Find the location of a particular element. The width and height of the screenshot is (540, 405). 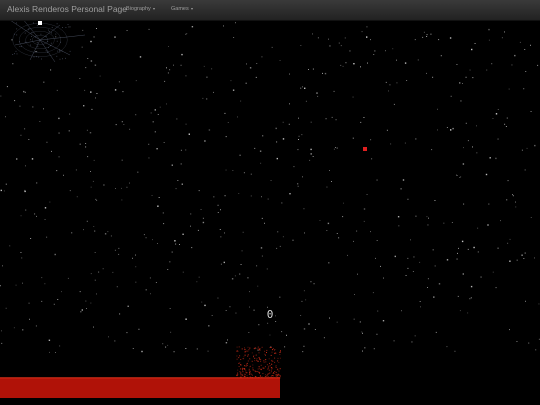

nav-biography-dropdown: Biography is located at coordinates (140, 9).